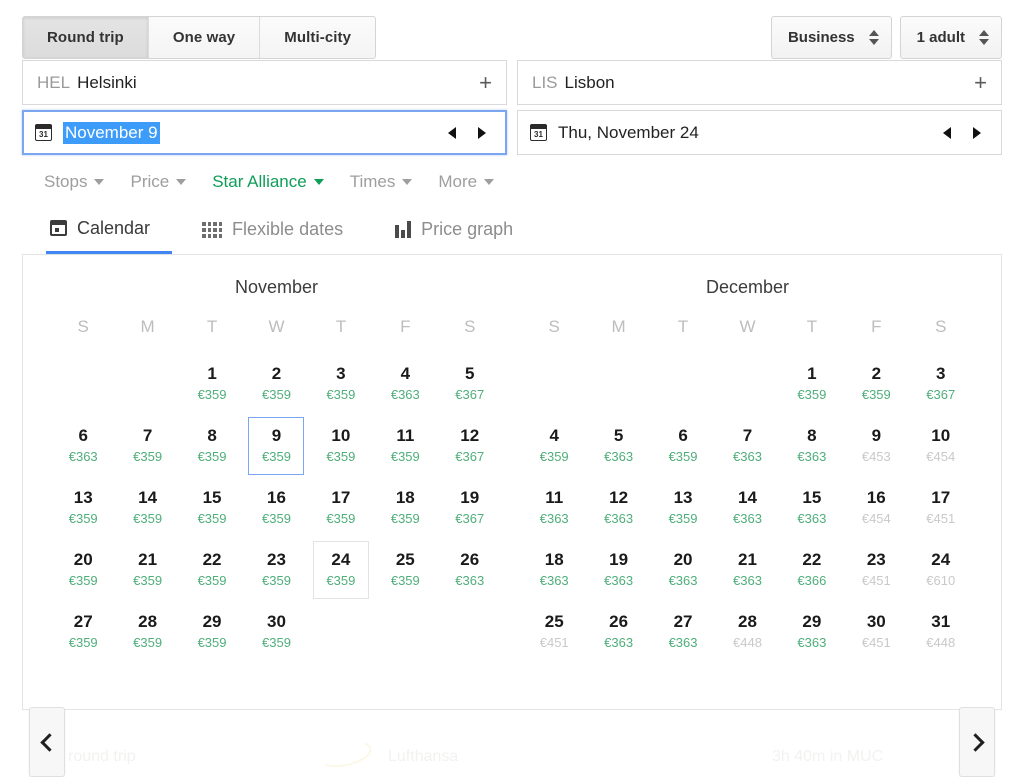 This screenshot has height=777, width=1024. I want to click on tab-flexible-dates: Flexible dates, so click(281, 229).